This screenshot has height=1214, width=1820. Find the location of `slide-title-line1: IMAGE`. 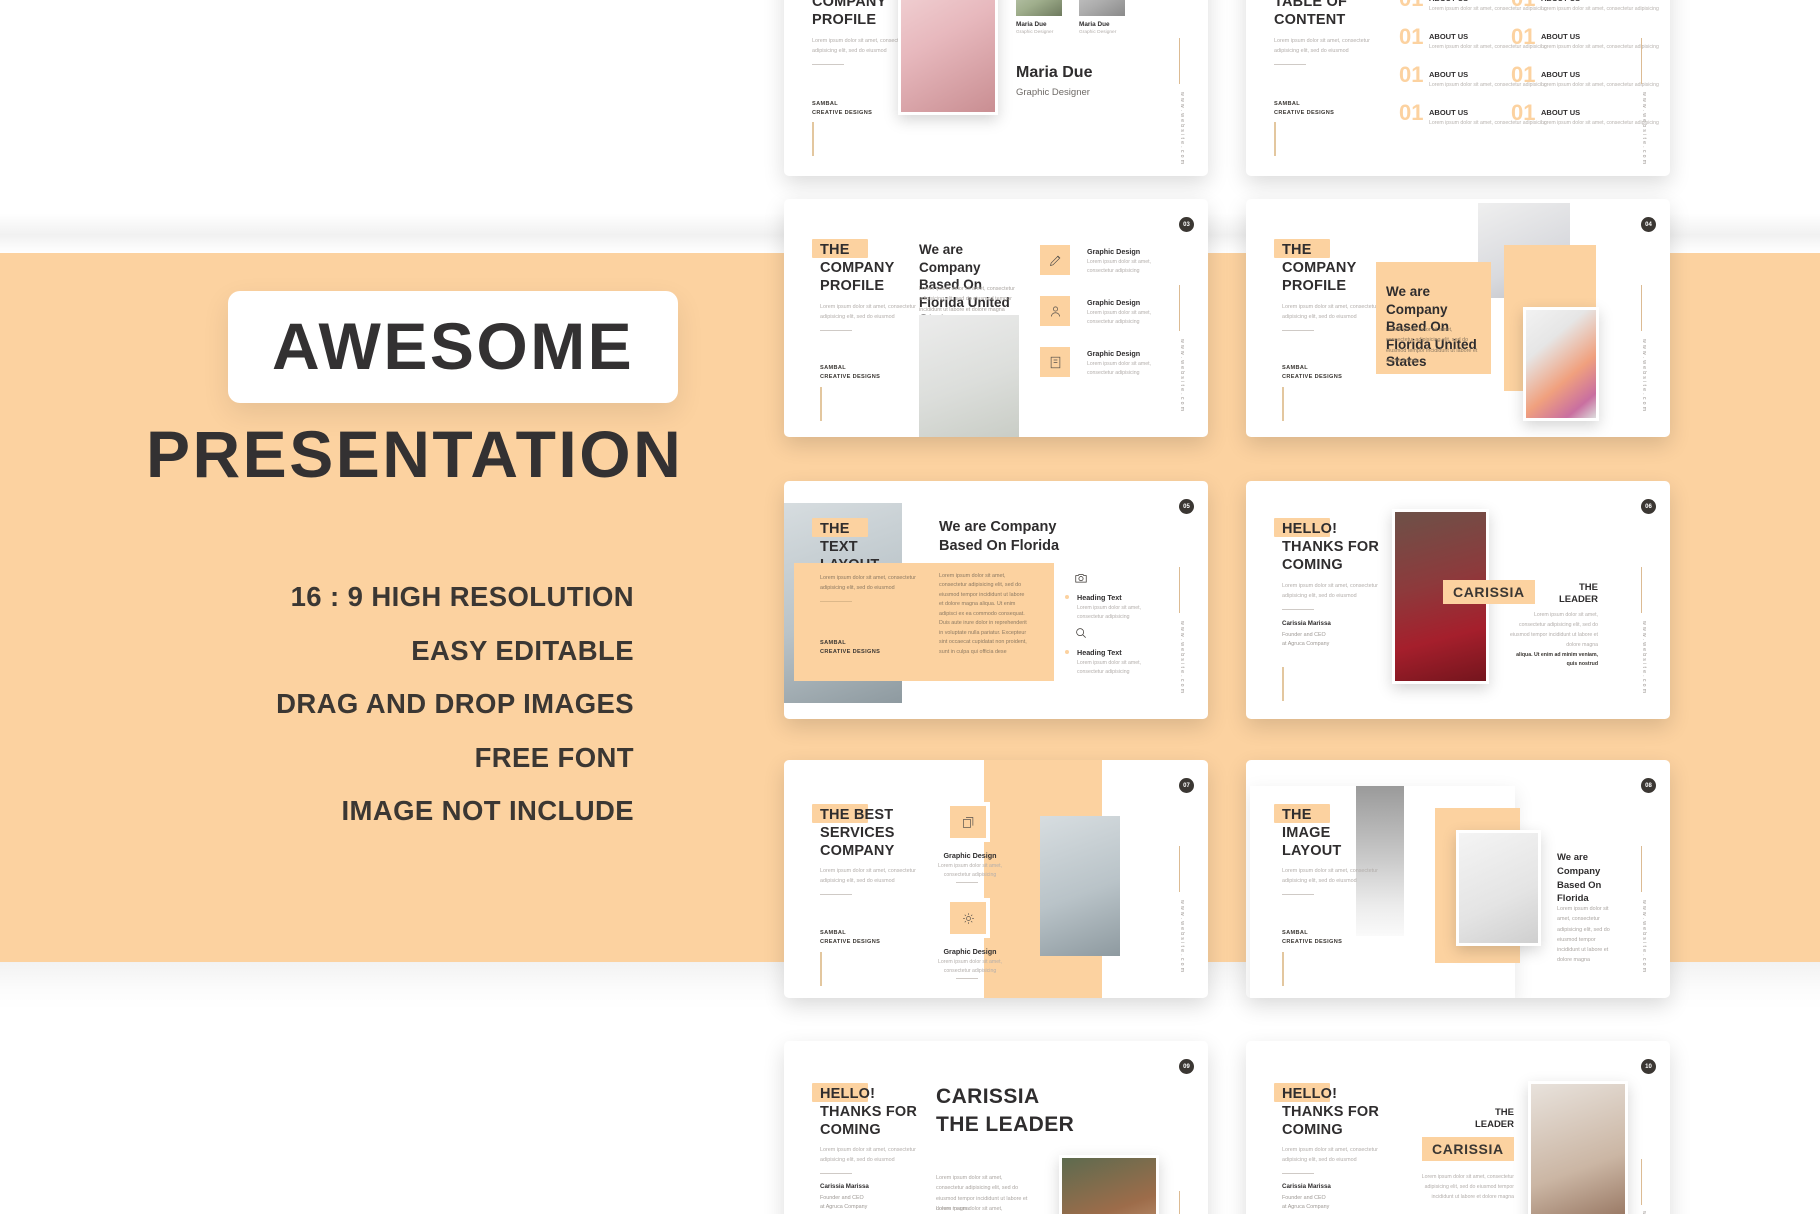

slide-title-line1: IMAGE is located at coordinates (1306, 833).